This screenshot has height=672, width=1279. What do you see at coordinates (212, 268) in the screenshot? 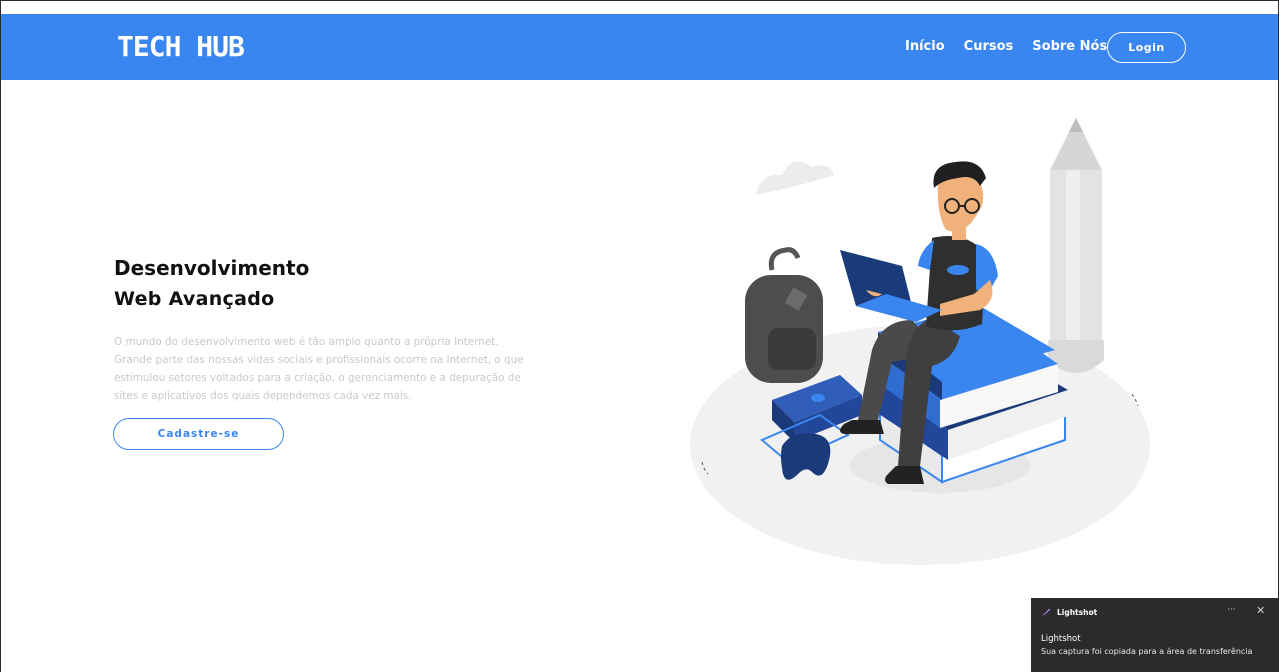
I see `hero-title: Desenvolvimento` at bounding box center [212, 268].